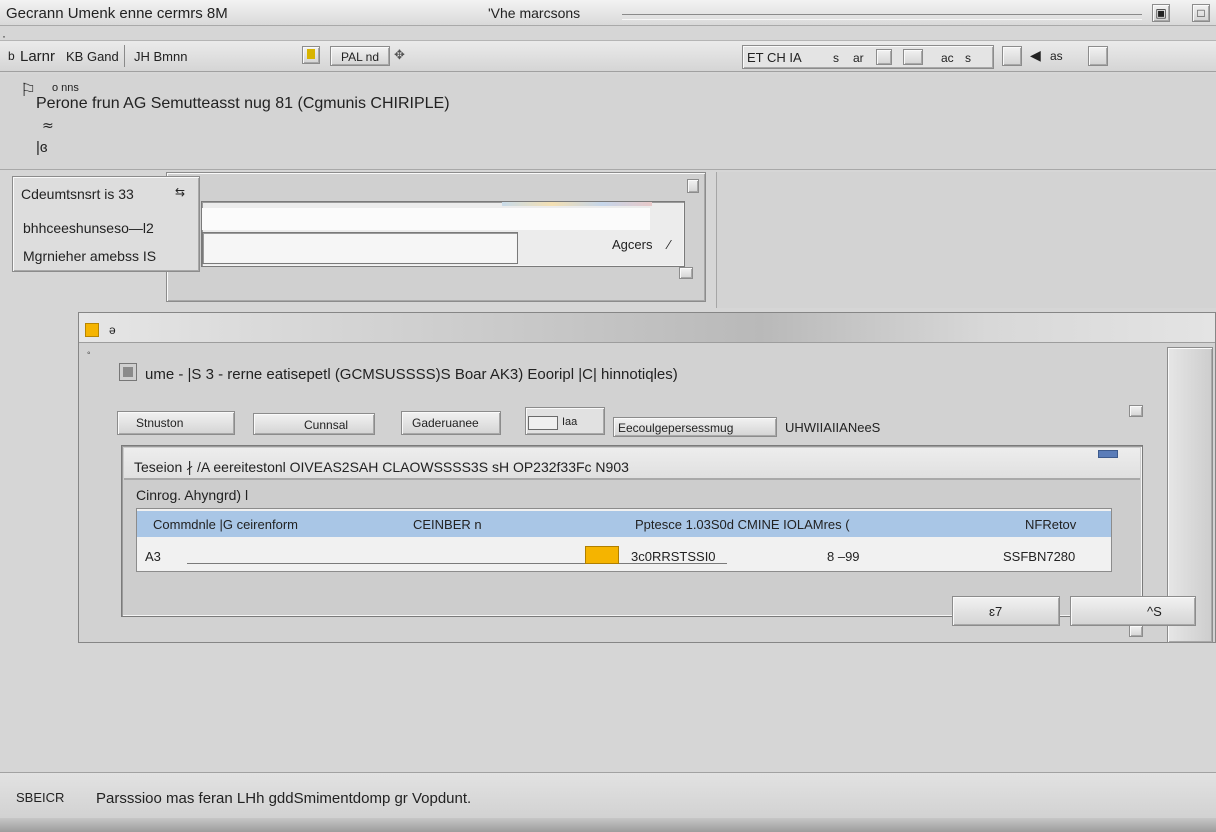  Describe the element at coordinates (602, 555) in the screenshot. I see `status-badge` at that location.